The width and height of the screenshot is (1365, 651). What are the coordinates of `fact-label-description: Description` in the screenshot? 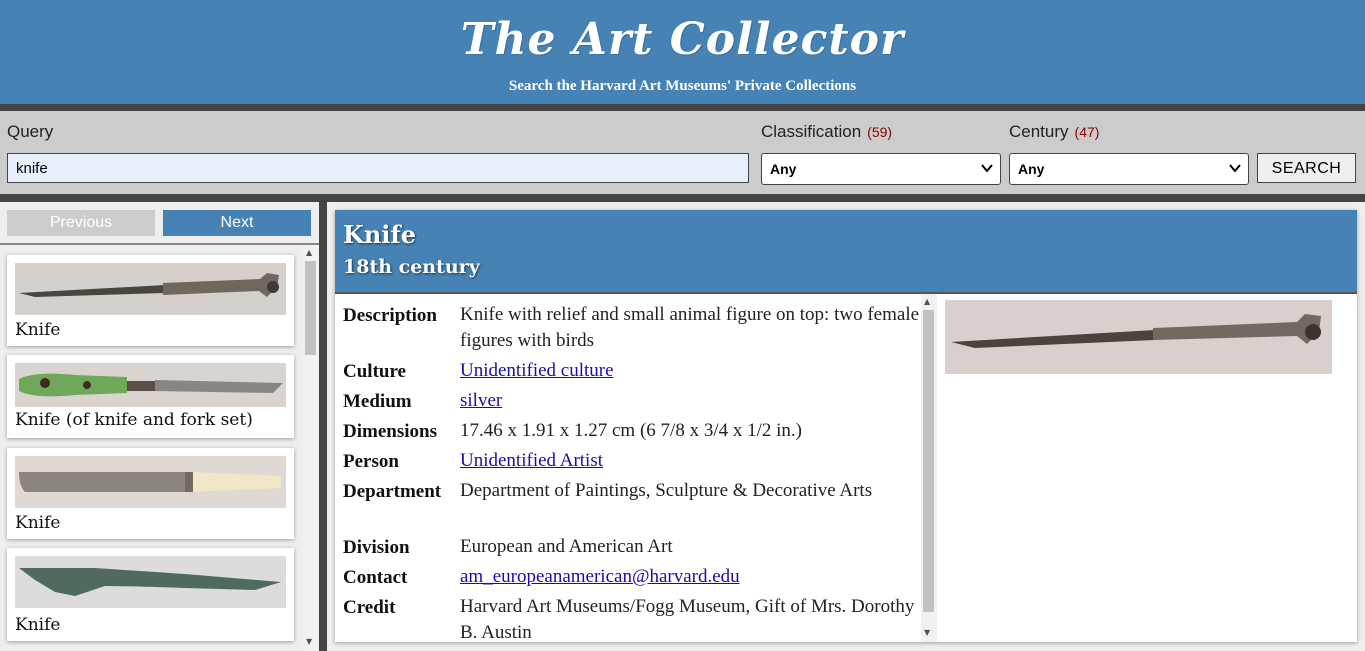 It's located at (390, 315).